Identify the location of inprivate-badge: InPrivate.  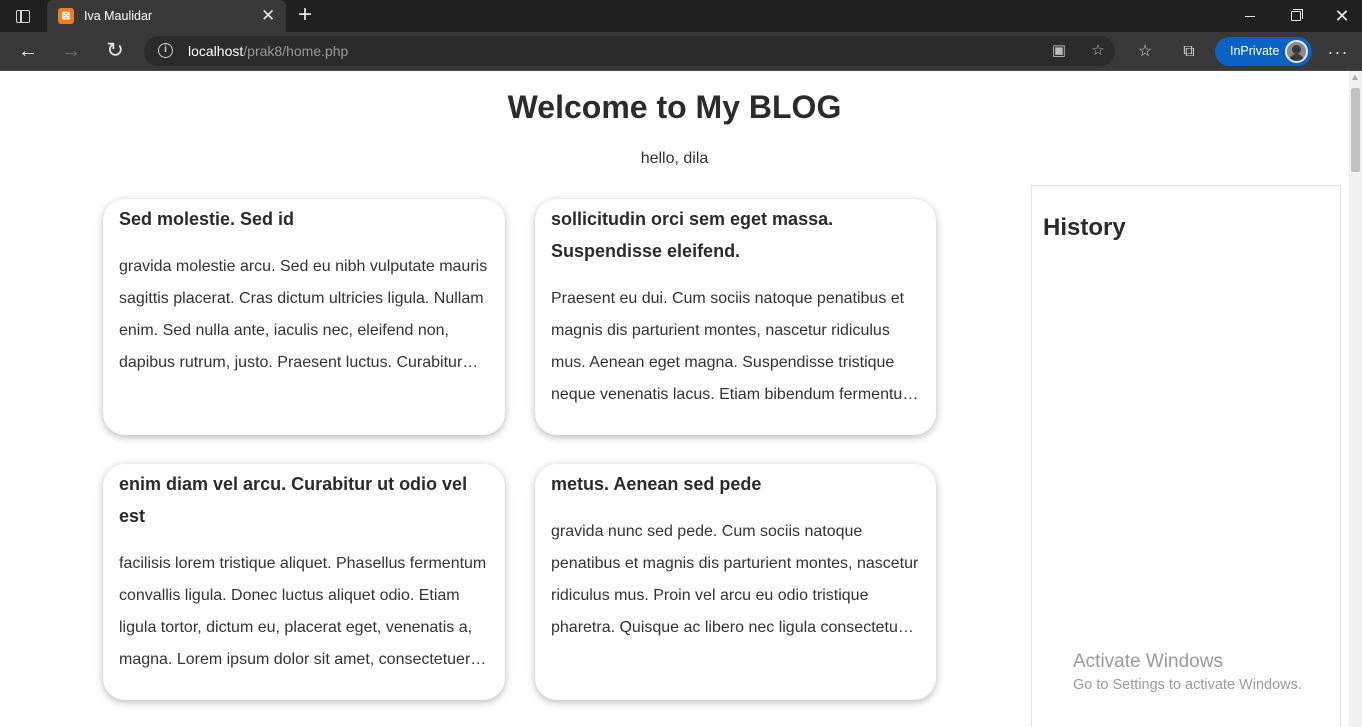
(1263, 51).